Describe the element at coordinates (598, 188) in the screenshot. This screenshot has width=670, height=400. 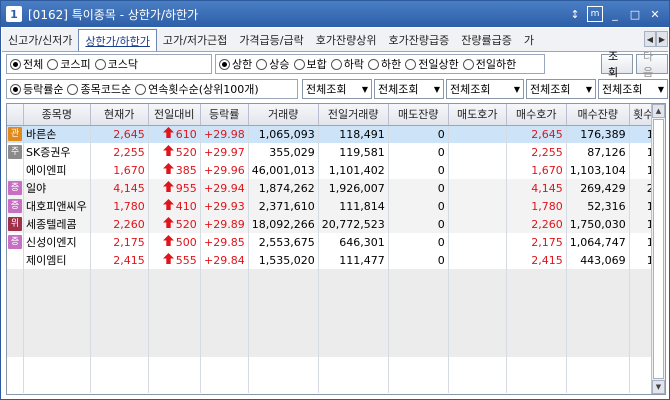
I see `bid-qty: 269,429` at that location.